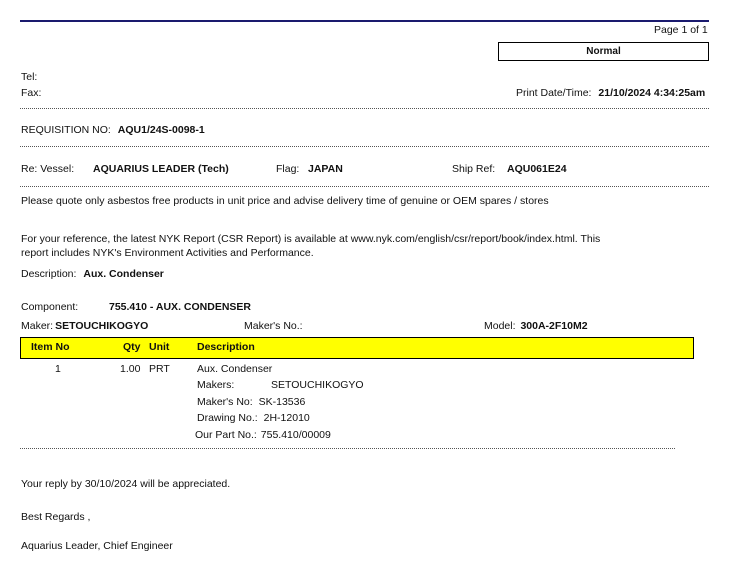 The width and height of the screenshot is (729, 568). I want to click on maker-line: Maker: SETOUCHIKOGYO, so click(84, 326).